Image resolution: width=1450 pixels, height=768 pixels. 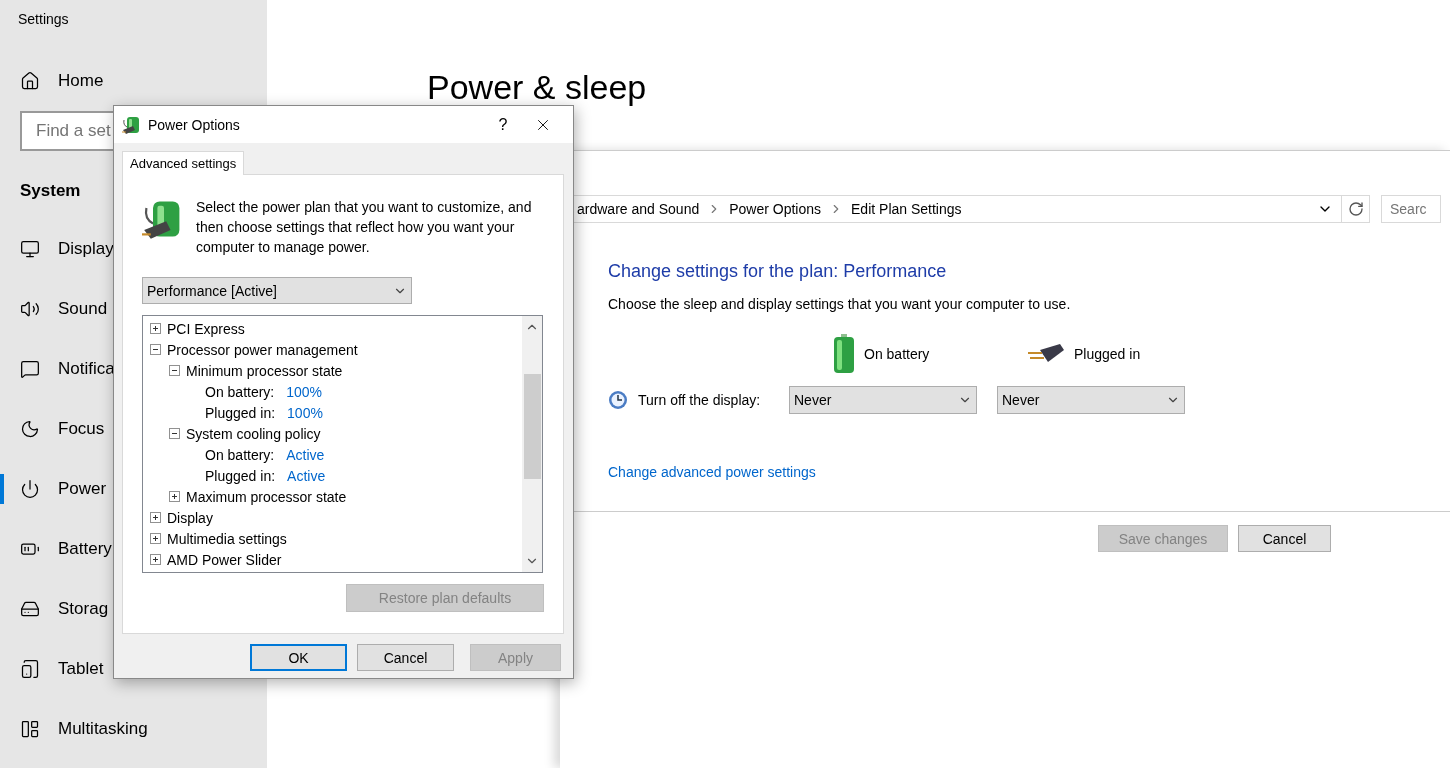 I want to click on nav-item: Power, so click(x=82, y=489).